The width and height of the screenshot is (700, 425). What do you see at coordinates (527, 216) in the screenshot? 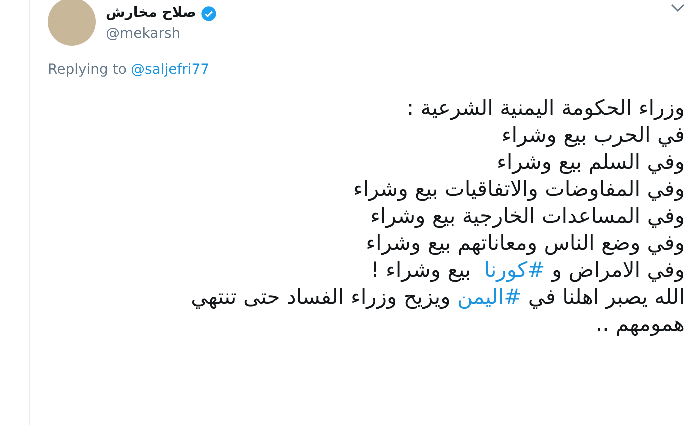
I see `tweet-text-line: وفي المساعدات الخارجية بيع وشراء` at bounding box center [527, 216].